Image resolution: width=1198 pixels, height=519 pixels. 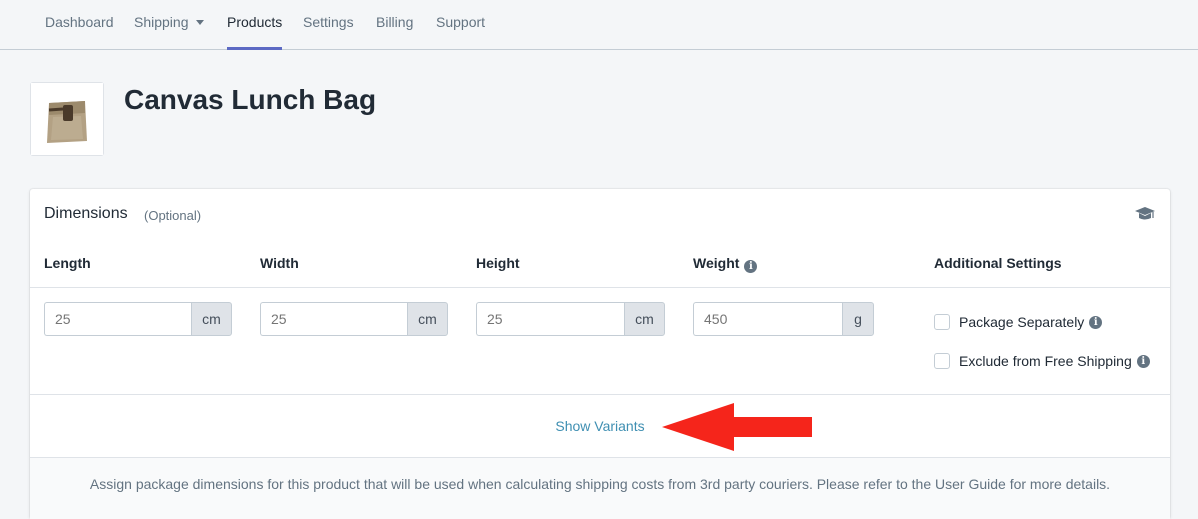 I want to click on package-separately-label: Package Separately, so click(x=1022, y=322).